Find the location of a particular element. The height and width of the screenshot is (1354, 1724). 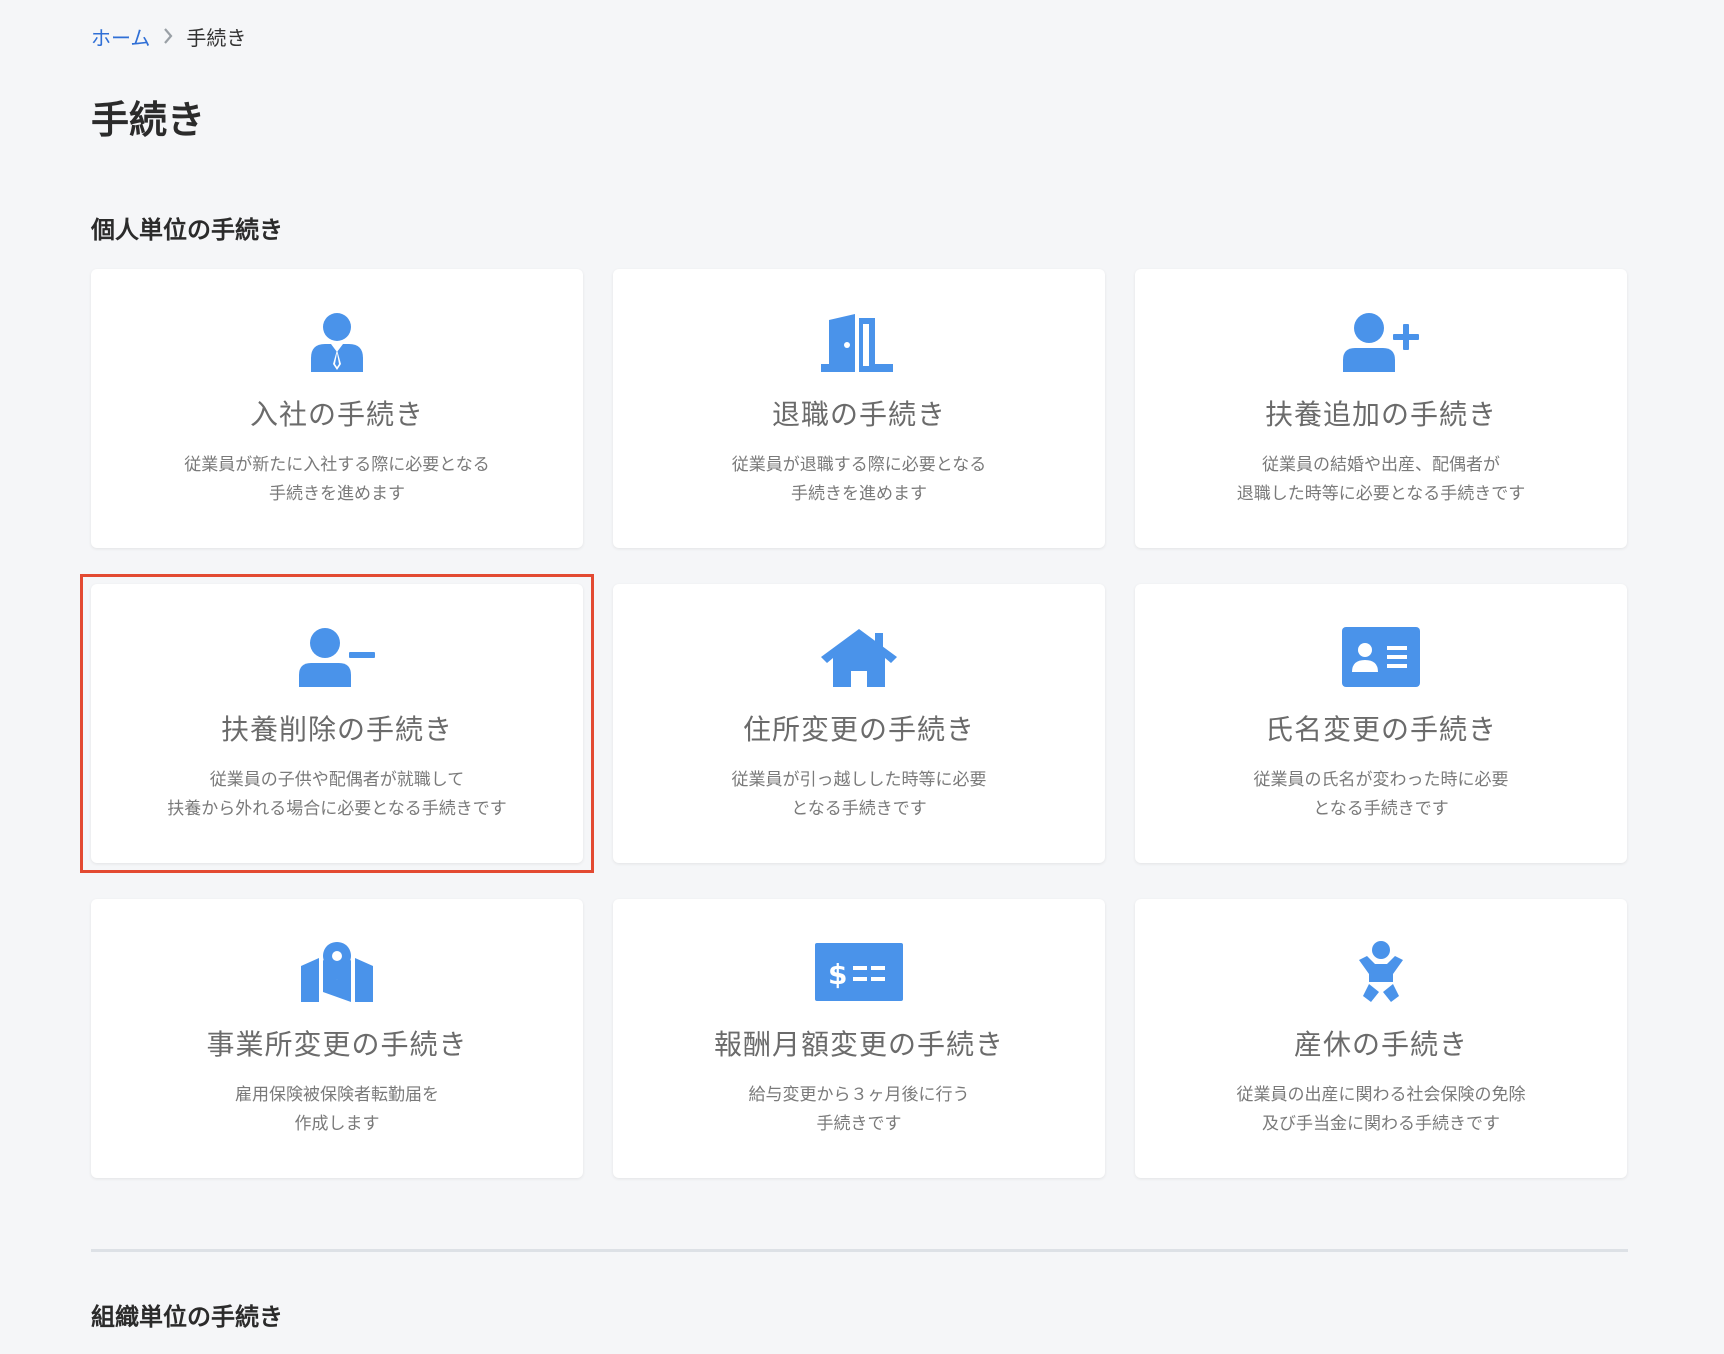

employee-icon is located at coordinates (337, 342).